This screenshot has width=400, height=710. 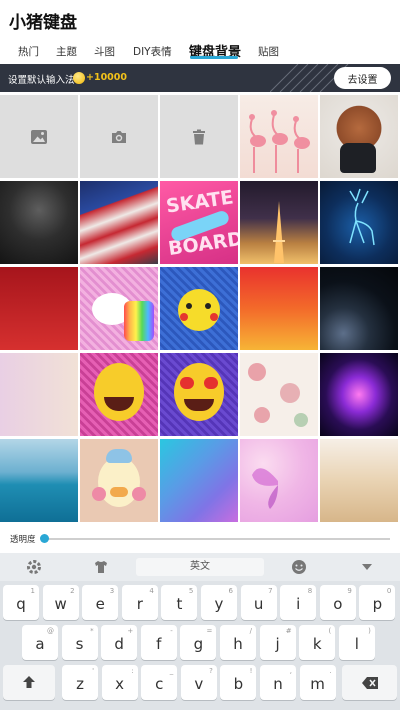 What do you see at coordinates (279, 394) in the screenshot?
I see `background-floral` at bounding box center [279, 394].